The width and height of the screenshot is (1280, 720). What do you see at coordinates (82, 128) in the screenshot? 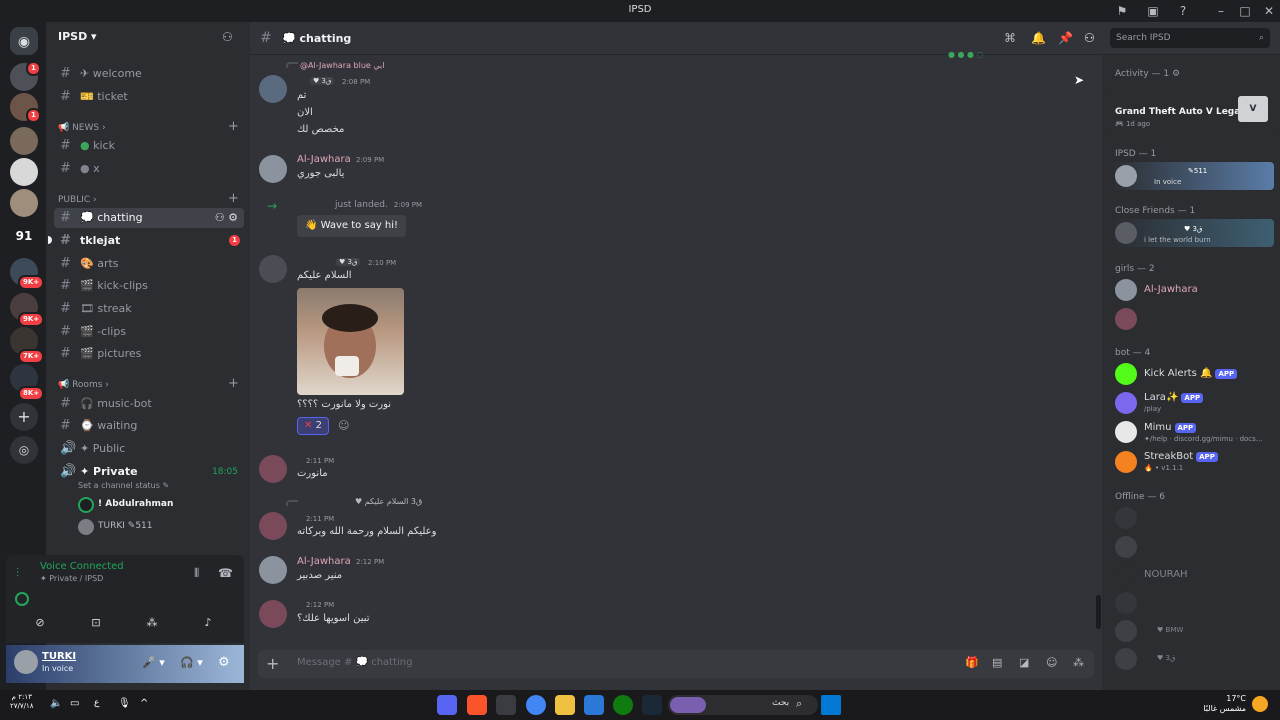
I see `category-news: 📢 NEWS ›` at bounding box center [82, 128].